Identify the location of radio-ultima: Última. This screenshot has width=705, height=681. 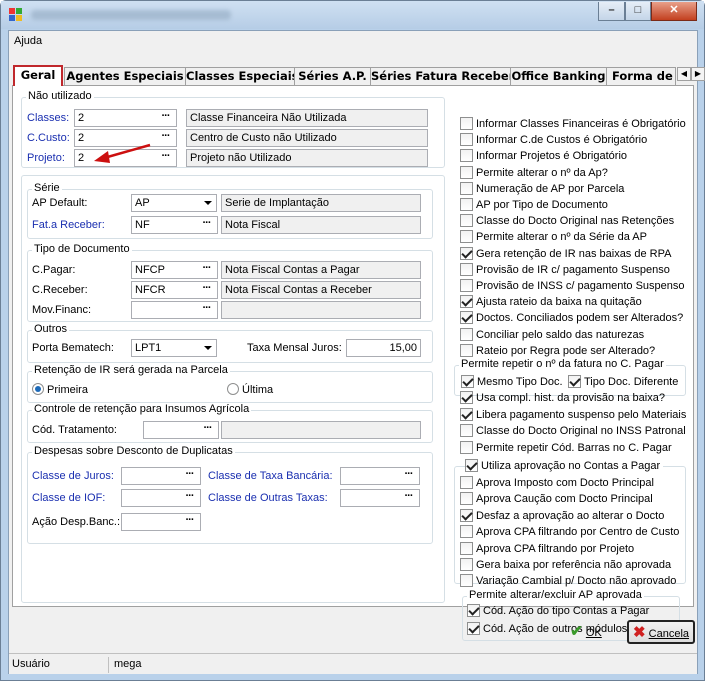
(250, 391).